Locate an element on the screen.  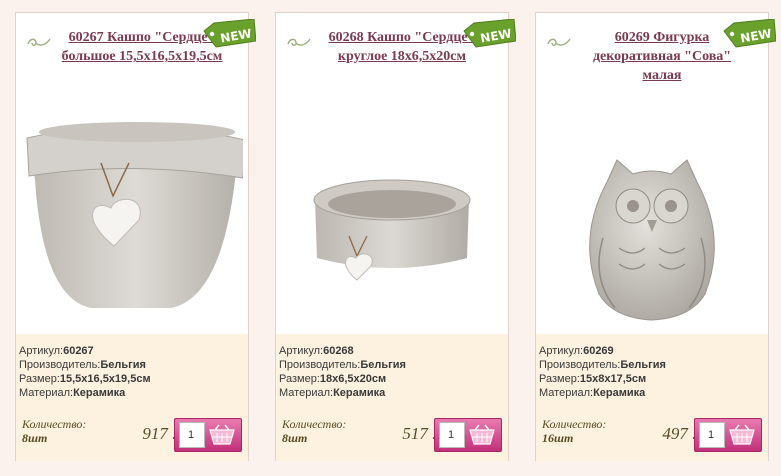
size-row: Размер:18x6,5x20см is located at coordinates (333, 379).